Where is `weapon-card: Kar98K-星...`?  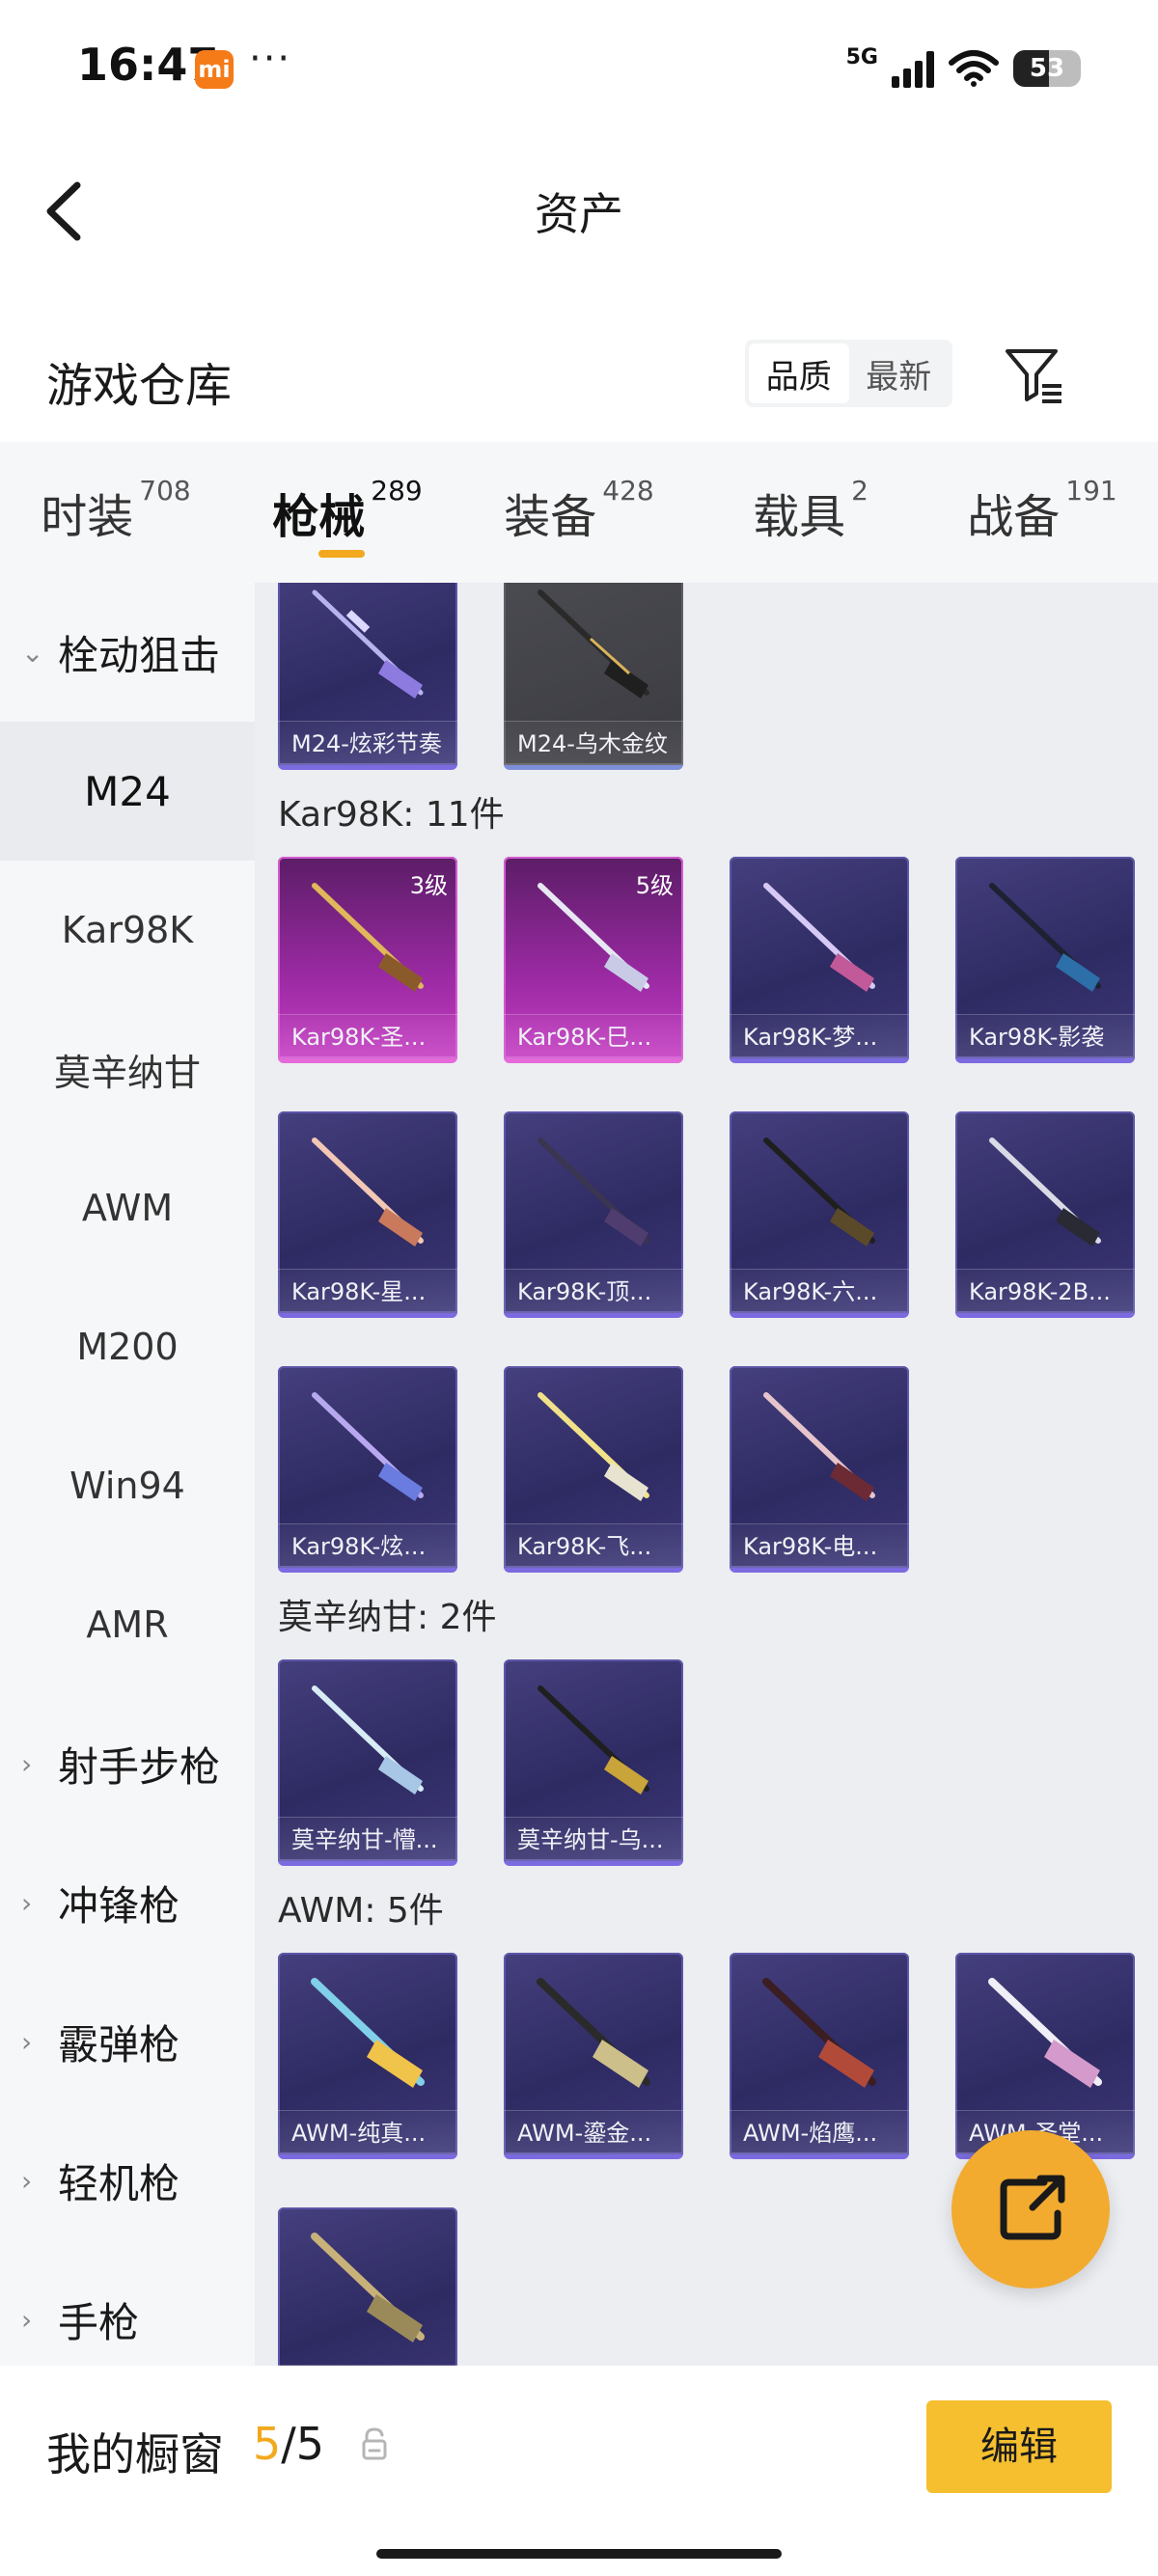
weapon-card: Kar98K-星... is located at coordinates (367, 1214).